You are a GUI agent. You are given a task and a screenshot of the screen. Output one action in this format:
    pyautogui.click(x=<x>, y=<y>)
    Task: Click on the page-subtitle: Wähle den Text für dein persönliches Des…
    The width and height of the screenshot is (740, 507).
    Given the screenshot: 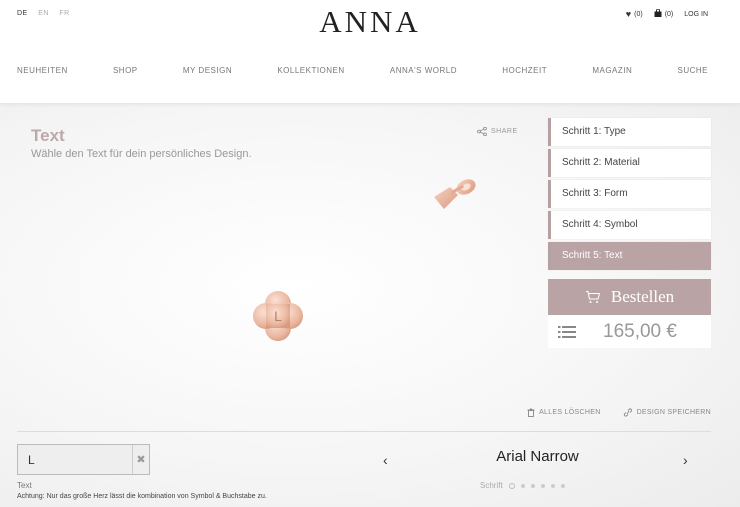 What is the action you would take?
    pyautogui.click(x=141, y=154)
    